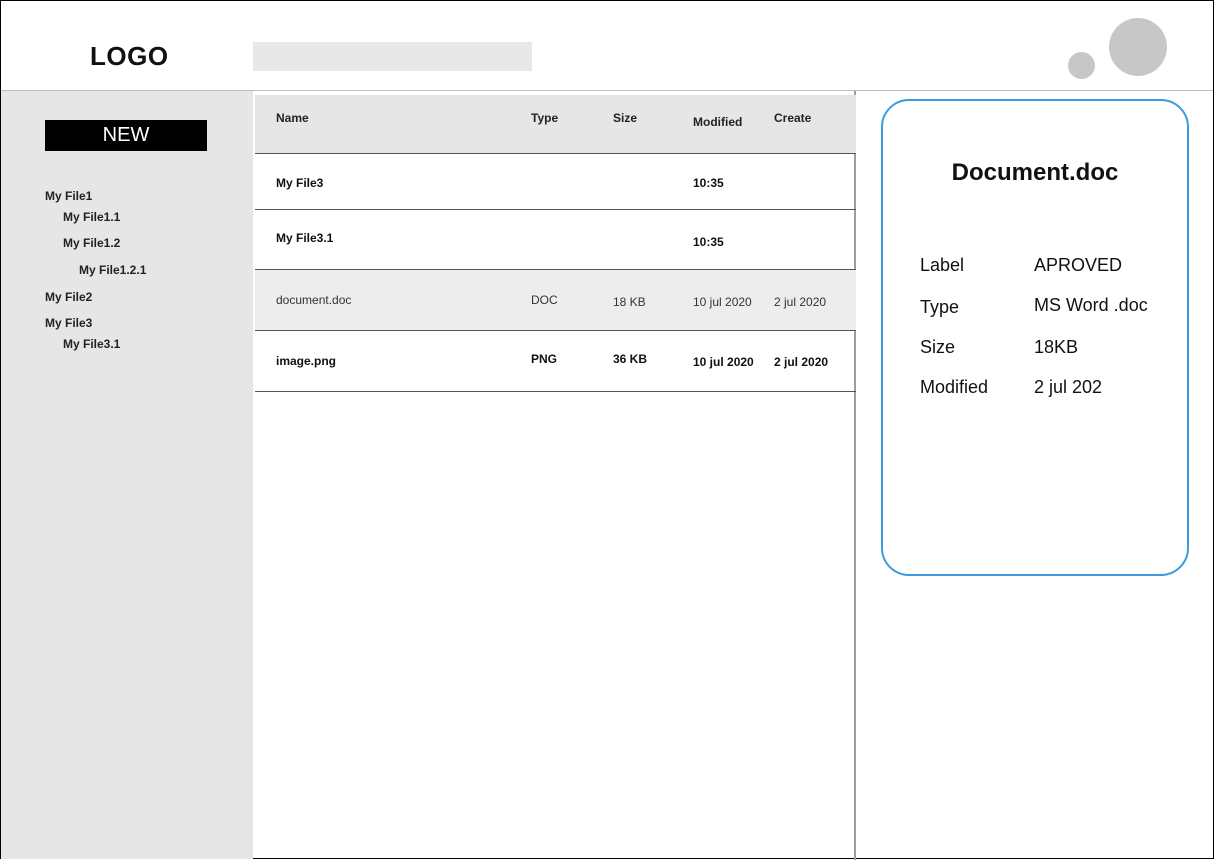 This screenshot has height=860, width=1214. I want to click on column-header-type: Type, so click(544, 118).